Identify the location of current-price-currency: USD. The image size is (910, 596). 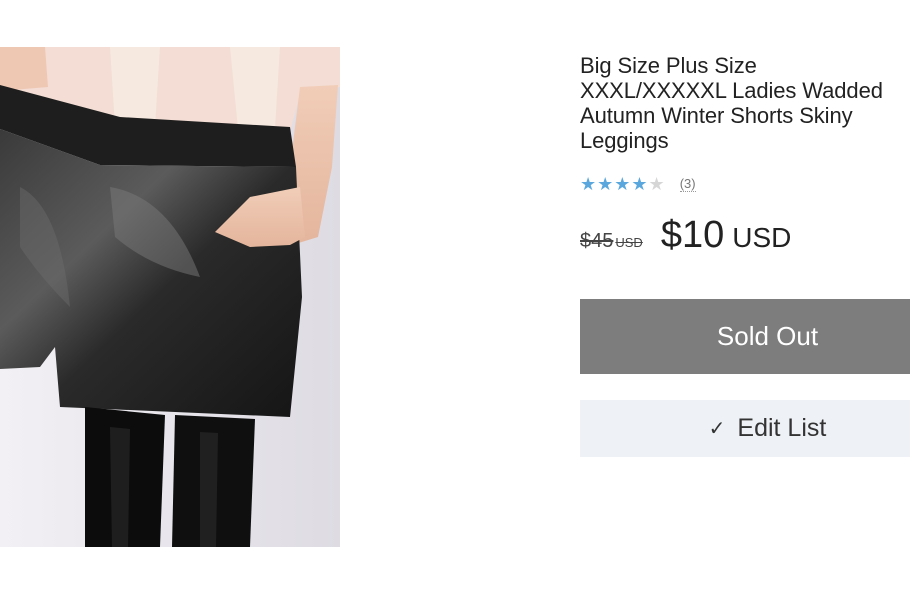
(762, 237).